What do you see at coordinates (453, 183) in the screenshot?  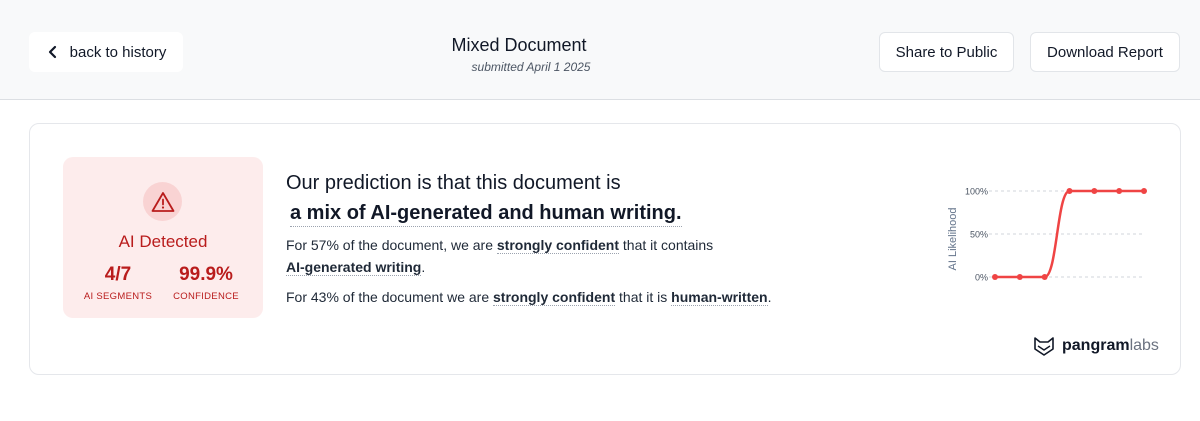 I see `prediction-intro: Our prediction is that this document is` at bounding box center [453, 183].